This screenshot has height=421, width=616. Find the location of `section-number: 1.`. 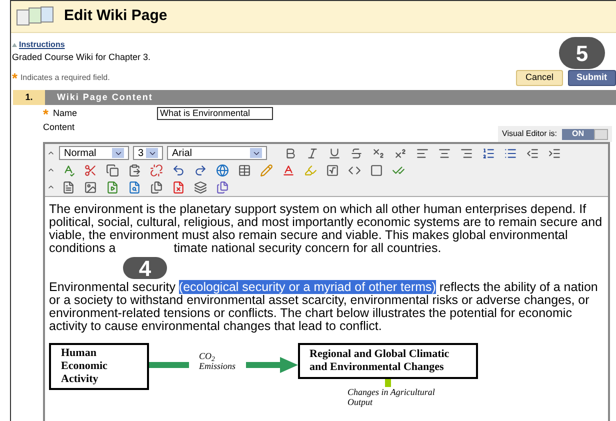

section-number: 1. is located at coordinates (29, 97).